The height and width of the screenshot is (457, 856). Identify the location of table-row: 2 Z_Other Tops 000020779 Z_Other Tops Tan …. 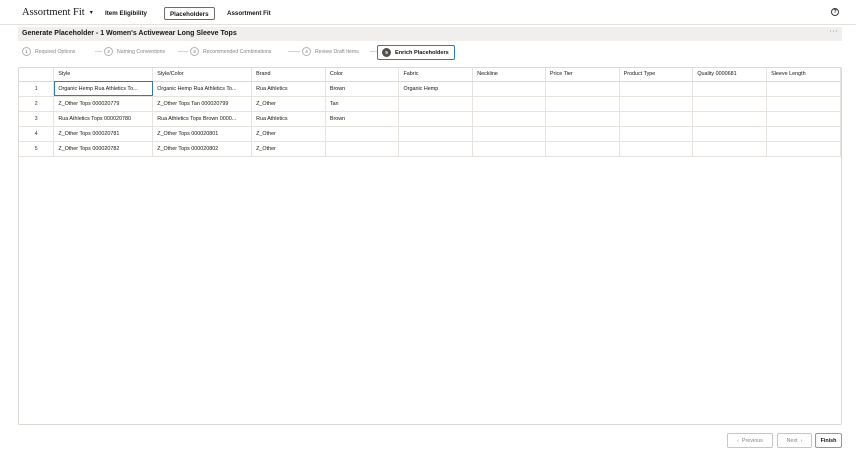
(430, 104).